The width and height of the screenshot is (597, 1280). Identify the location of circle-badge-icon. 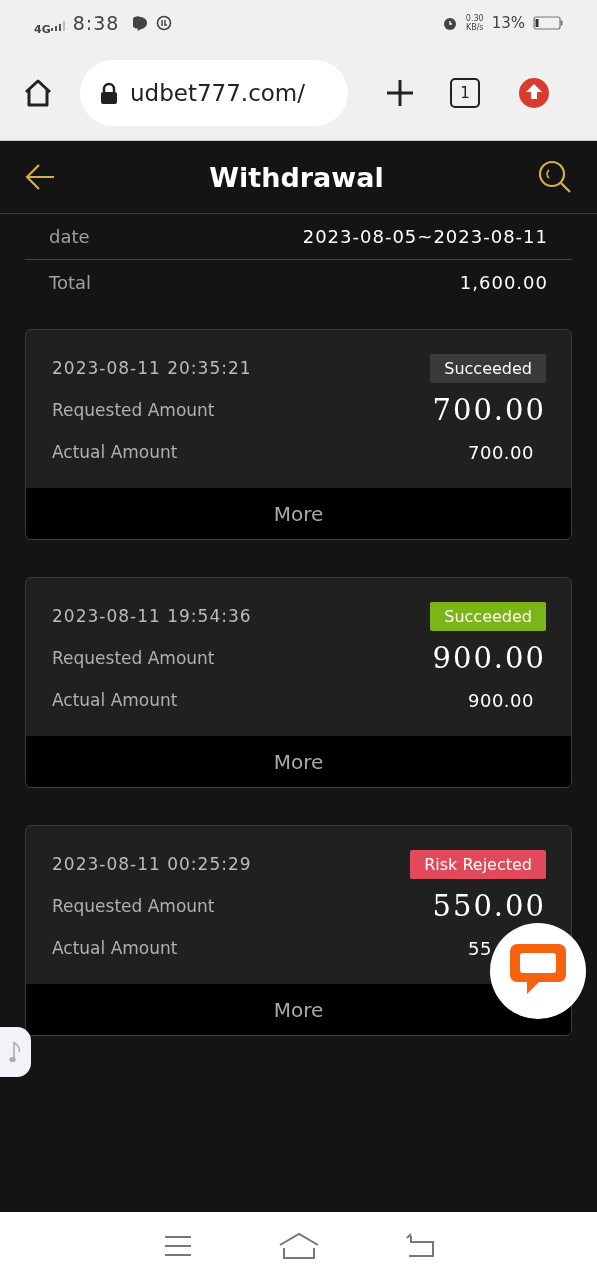
(164, 23).